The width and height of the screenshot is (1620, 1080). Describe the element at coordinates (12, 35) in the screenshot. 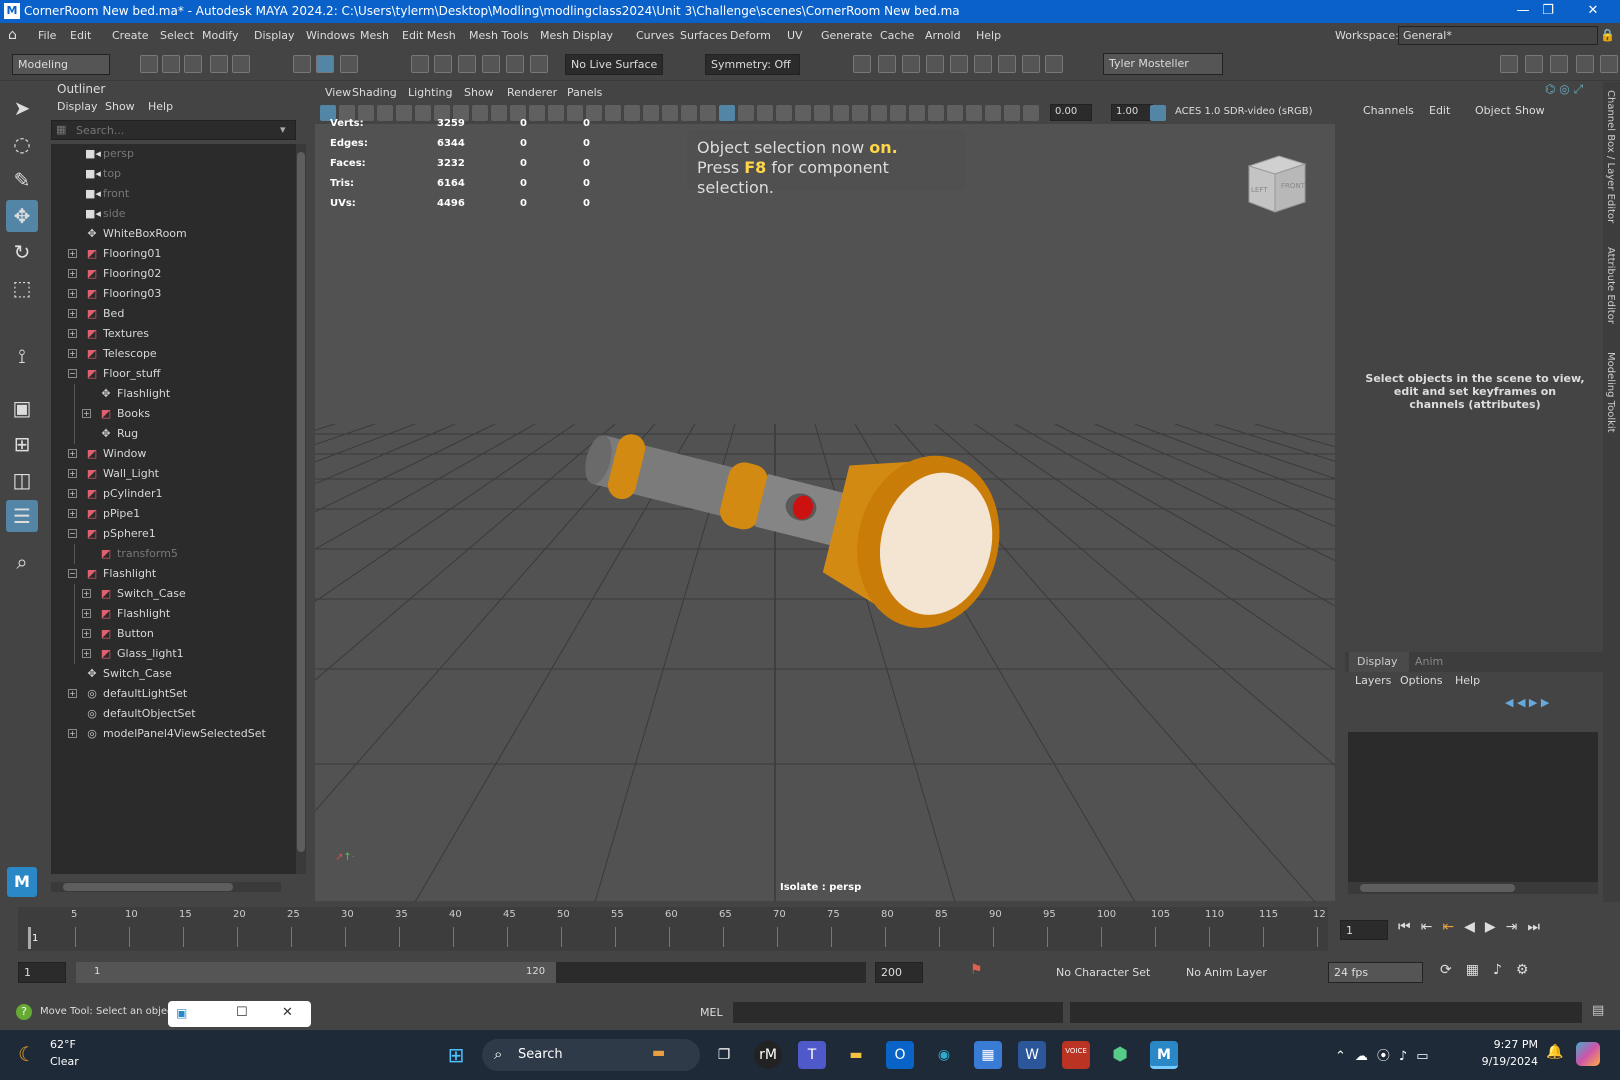

I see `home-icon: ⌂` at that location.